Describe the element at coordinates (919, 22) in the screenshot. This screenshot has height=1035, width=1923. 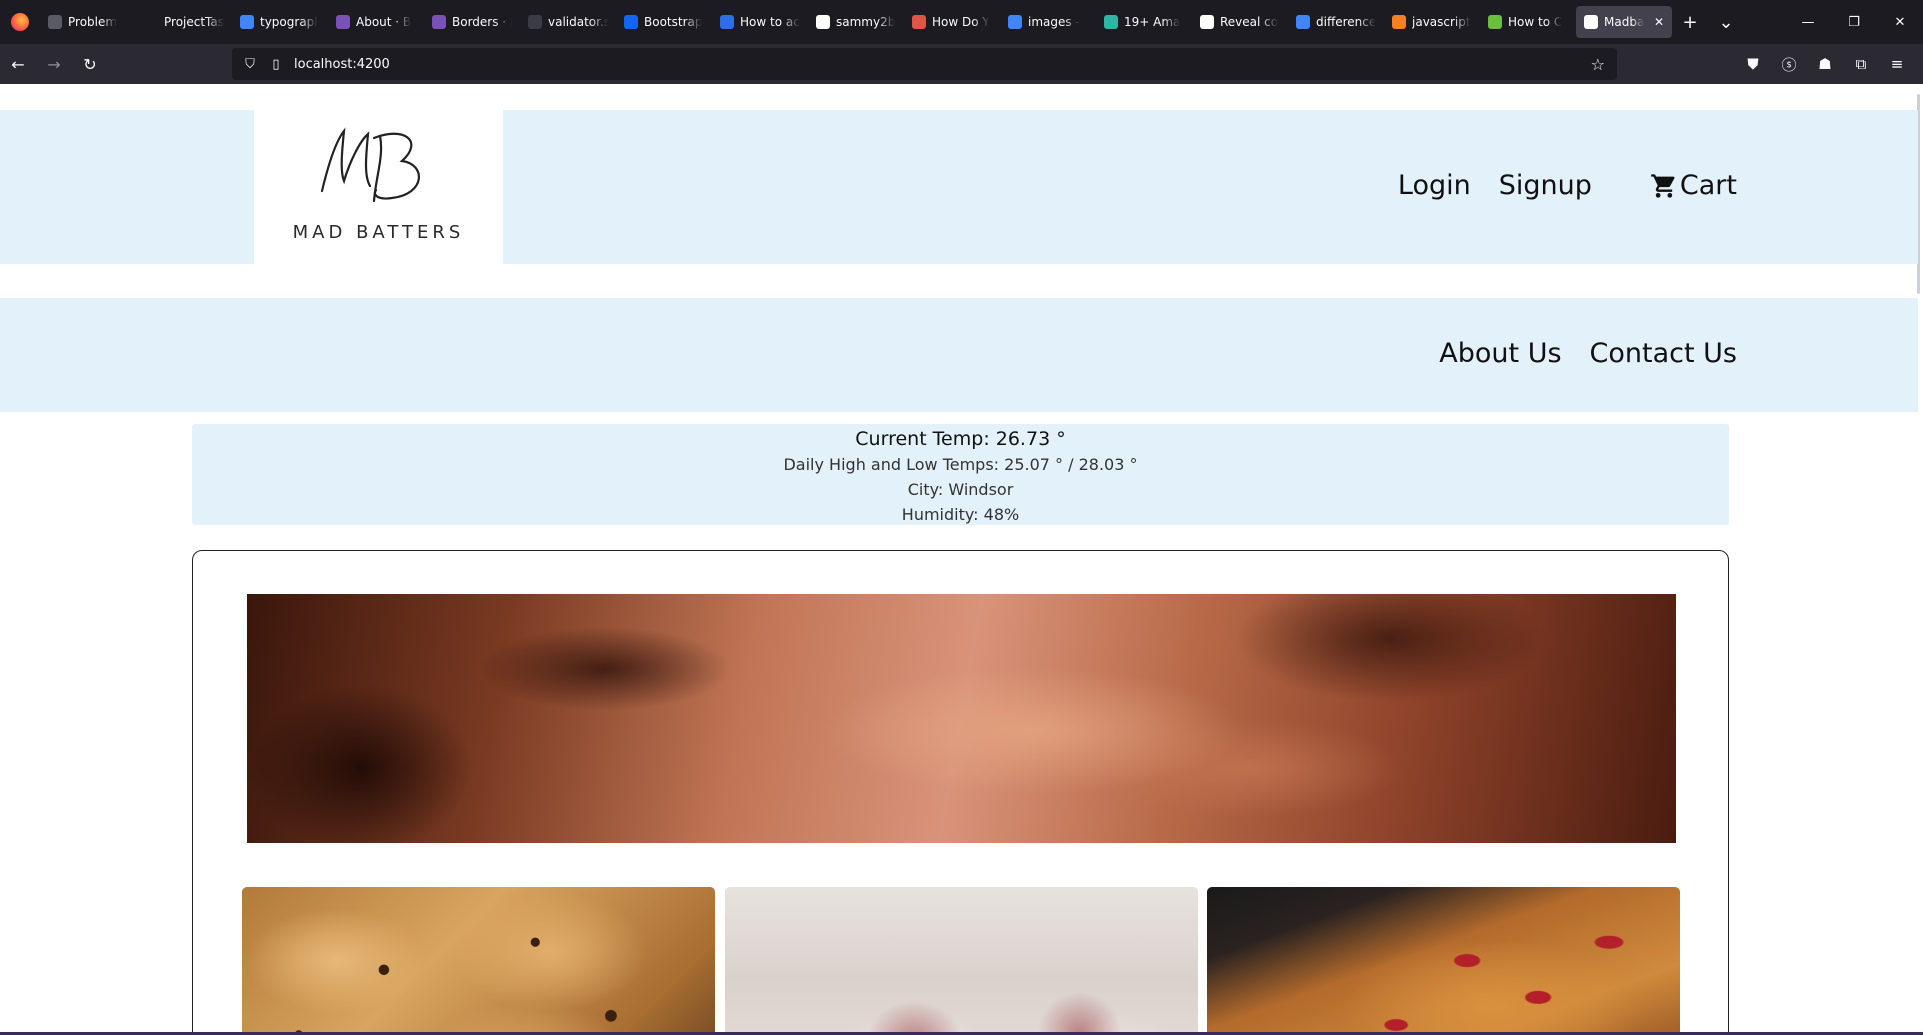
I see `asterisk-icon` at that location.